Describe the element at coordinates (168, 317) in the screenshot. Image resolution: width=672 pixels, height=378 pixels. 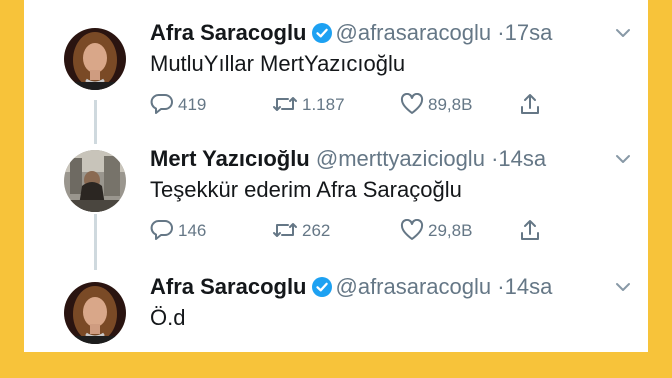
I see `tweet-text: Ö.d` at that location.